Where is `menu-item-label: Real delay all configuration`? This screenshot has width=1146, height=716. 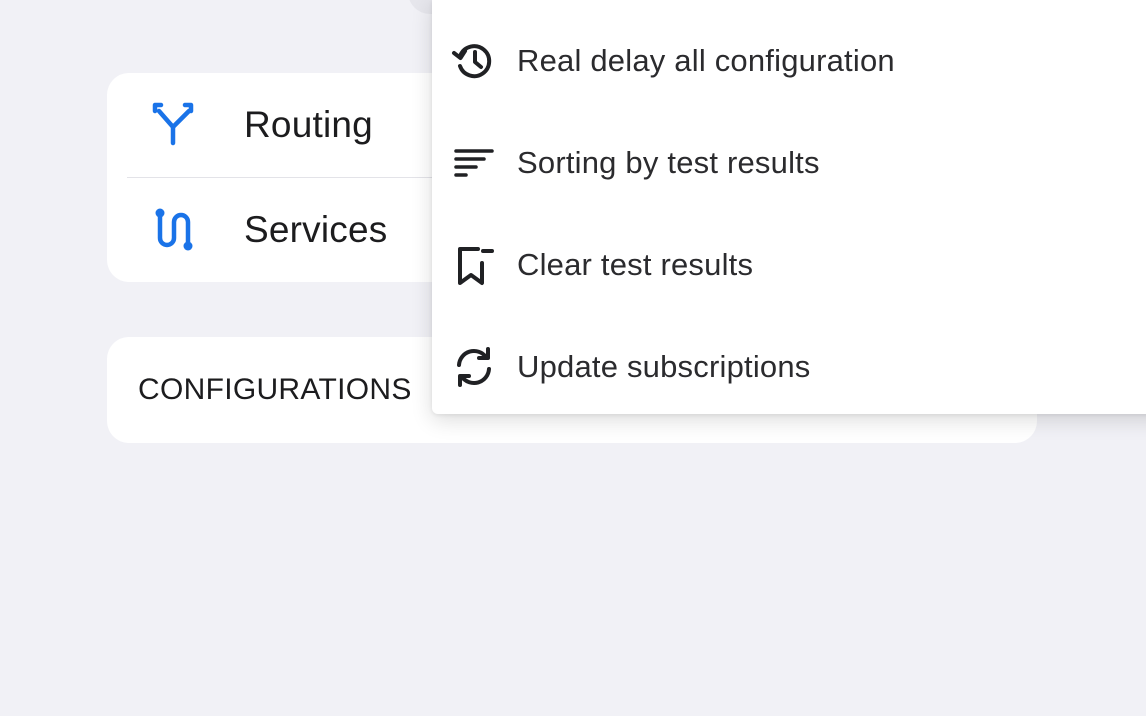
menu-item-label: Real delay all configuration is located at coordinates (706, 60).